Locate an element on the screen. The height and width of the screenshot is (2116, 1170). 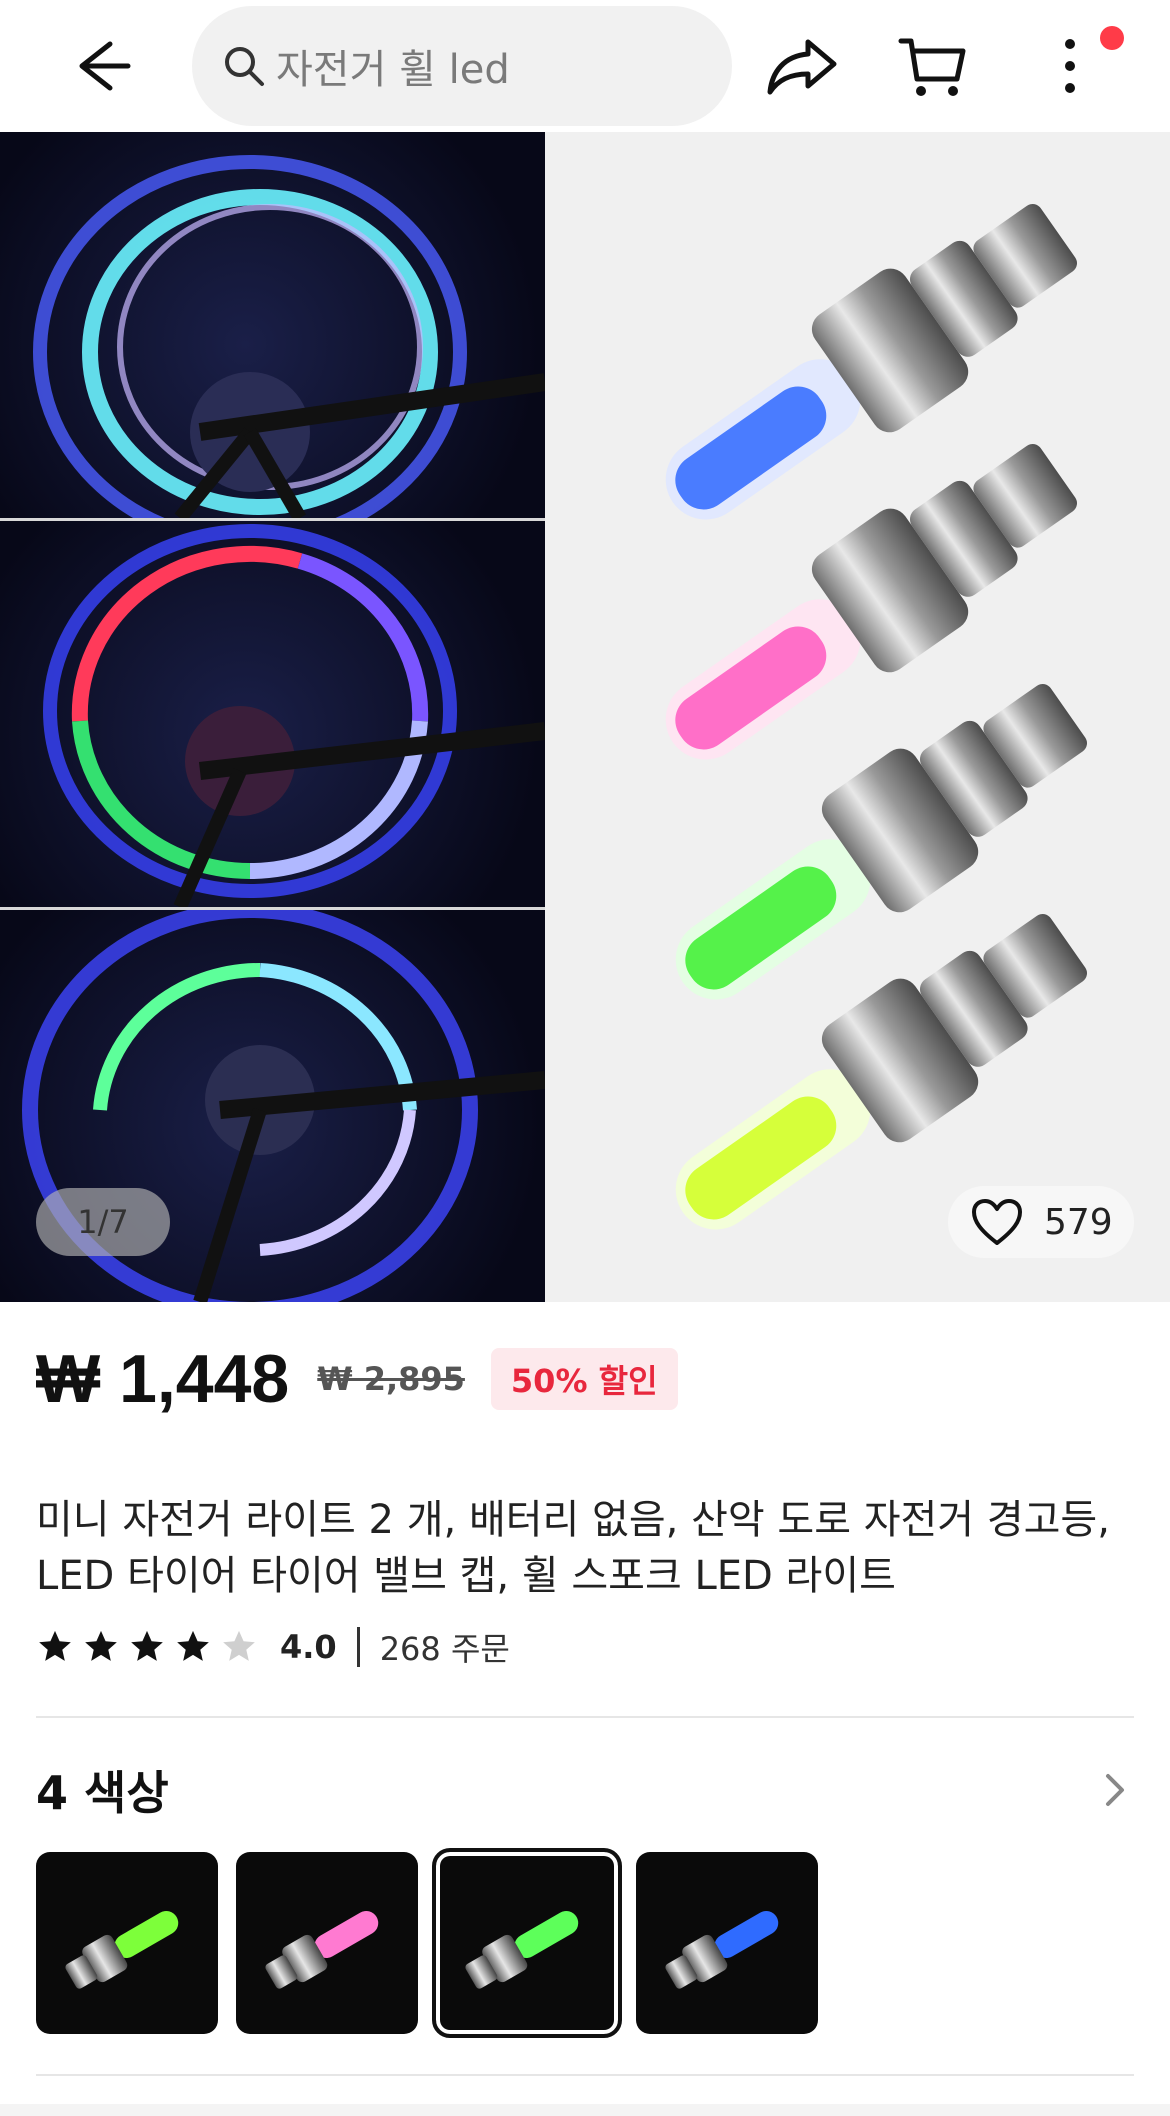
color-swatch-green is located at coordinates (127, 1943).